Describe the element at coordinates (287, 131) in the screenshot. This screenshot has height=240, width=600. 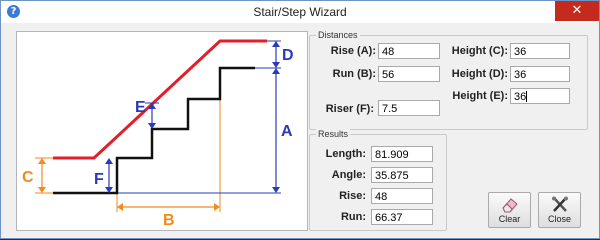
I see `label-a: A` at that location.